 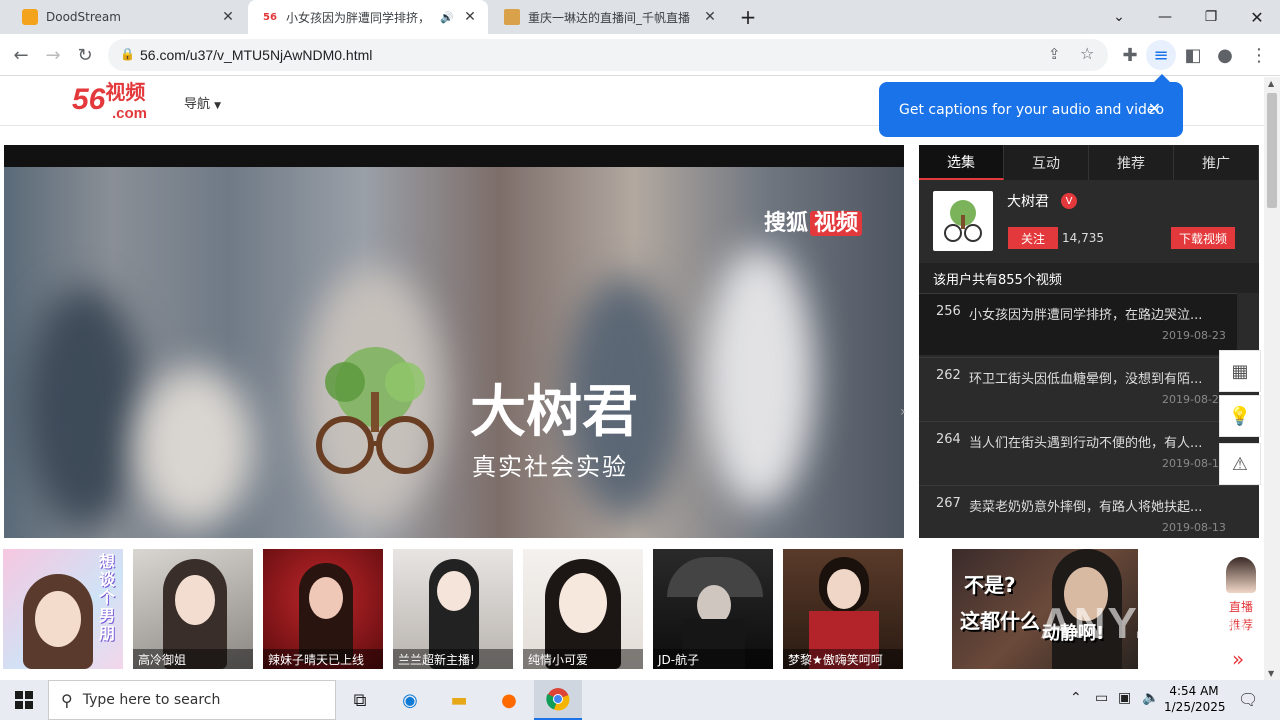 What do you see at coordinates (1165, 17) in the screenshot?
I see `minimize-icon: —` at bounding box center [1165, 17].